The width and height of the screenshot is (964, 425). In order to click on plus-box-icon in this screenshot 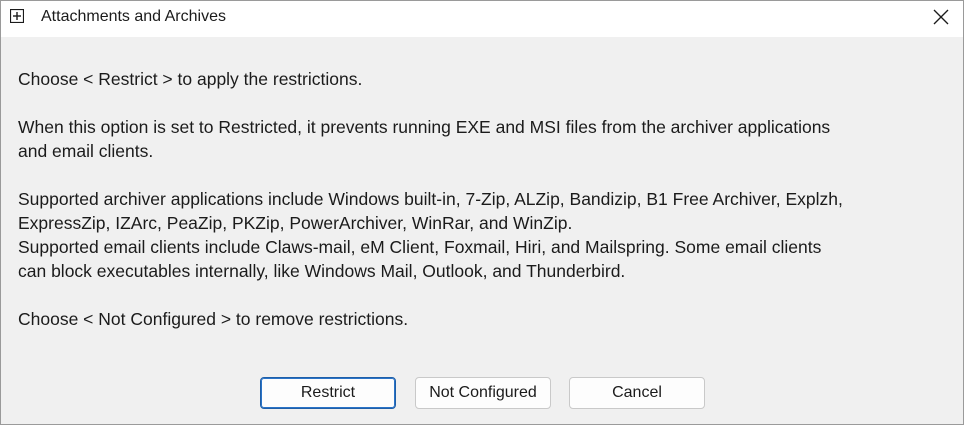, I will do `click(17, 16)`.